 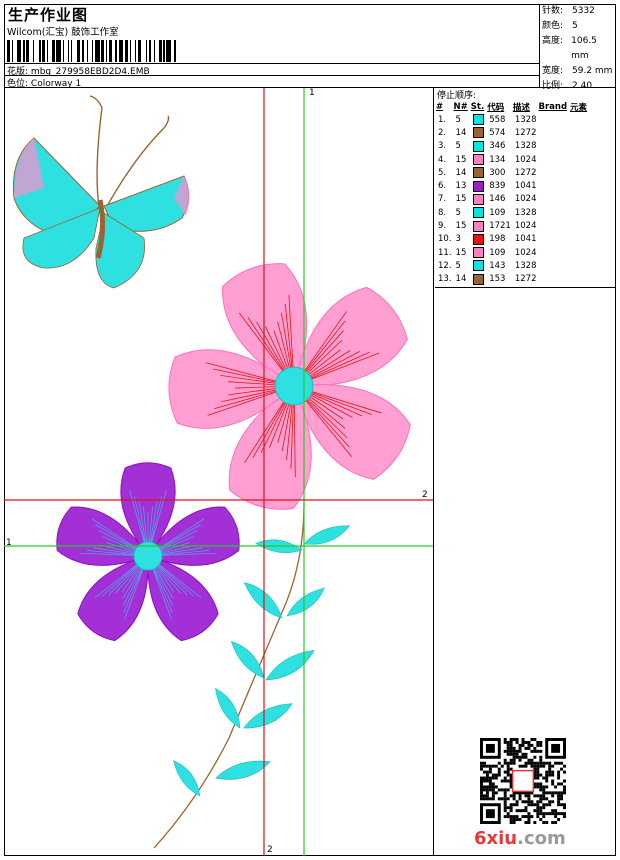 I want to click on stitch-count: 300, so click(x=497, y=172).